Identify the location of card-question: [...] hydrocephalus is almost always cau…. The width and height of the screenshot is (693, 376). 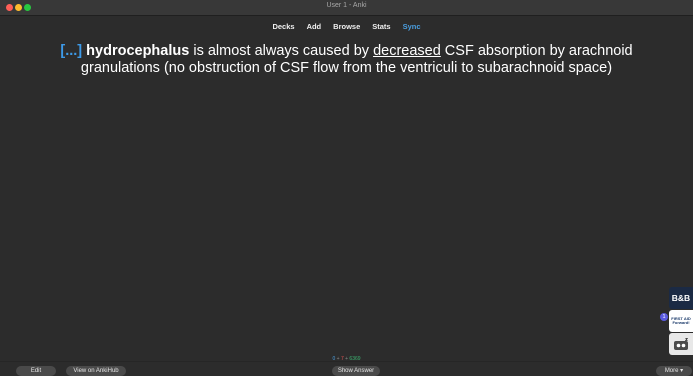
(346, 60).